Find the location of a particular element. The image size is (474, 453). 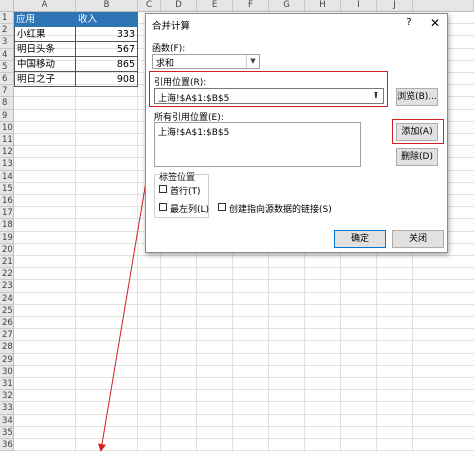

create-links-checkbox is located at coordinates (222, 207).